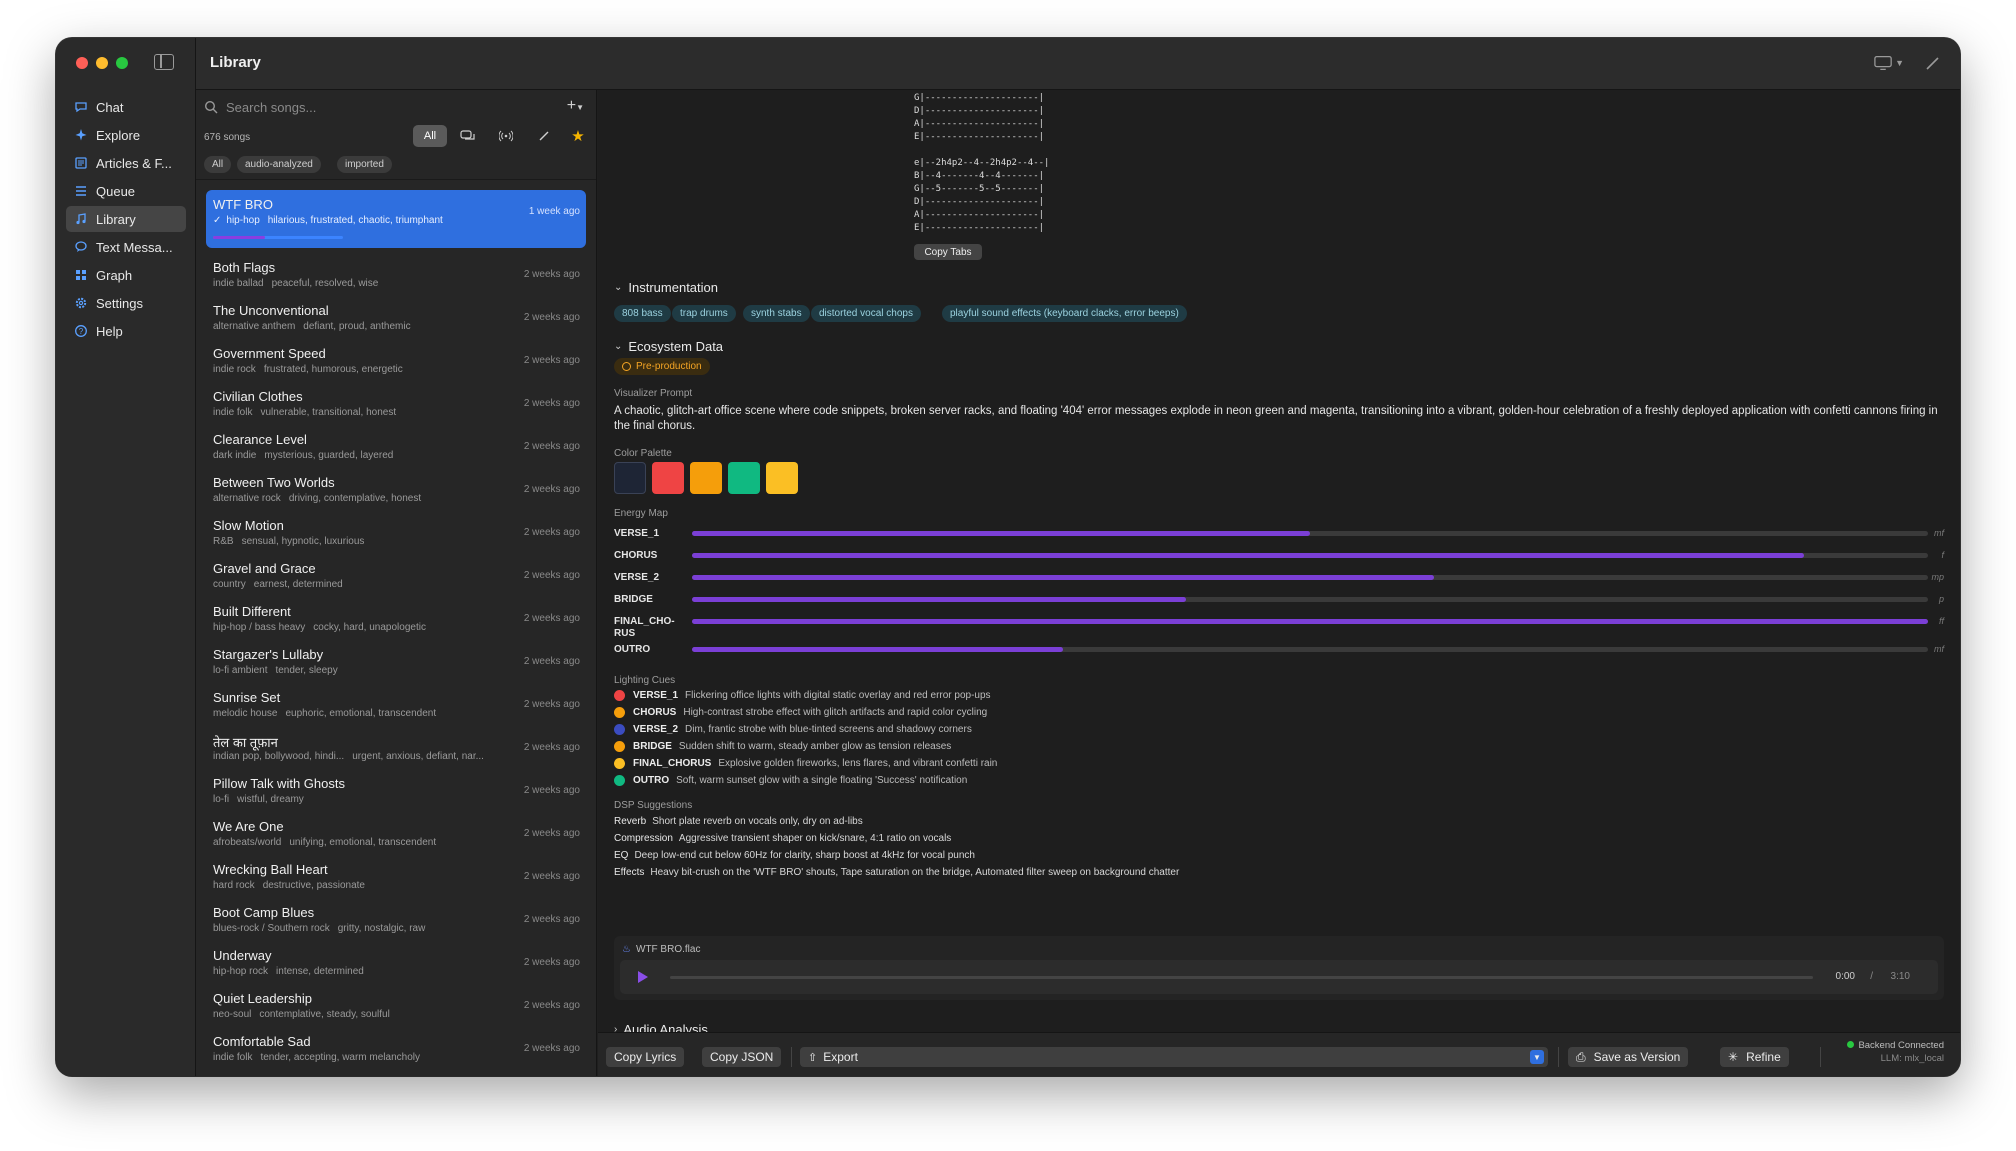 Image resolution: width=2016 pixels, height=1151 pixels. Describe the element at coordinates (1558, 1057) in the screenshot. I see `divider` at that location.